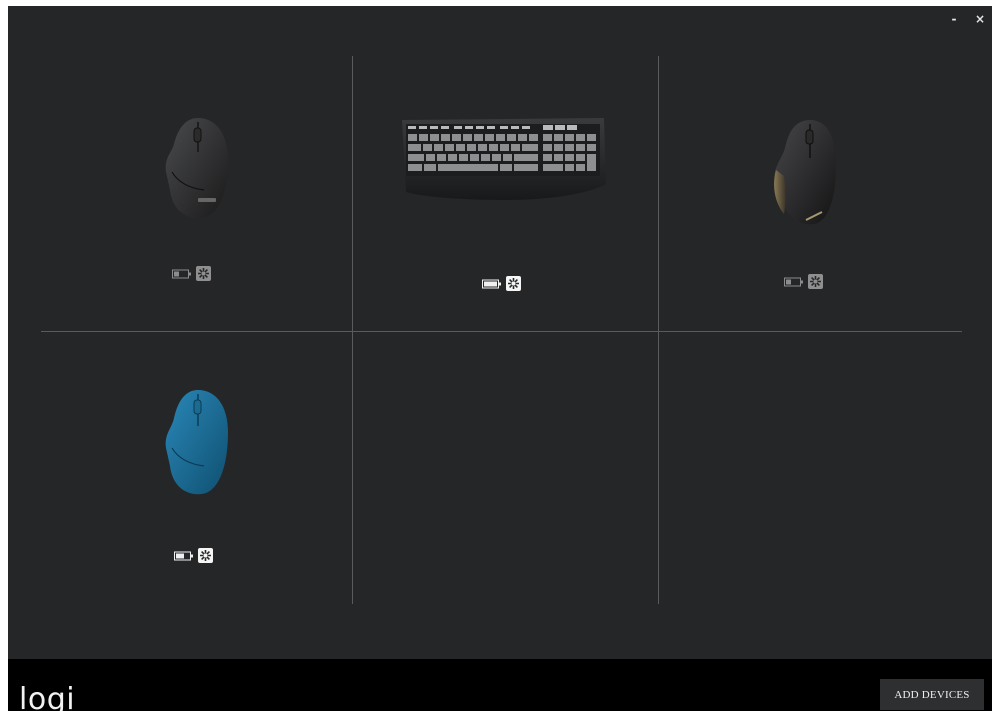 Image resolution: width=995 pixels, height=711 pixels. I want to click on device-tile-mouse-blue, so click(198, 477).